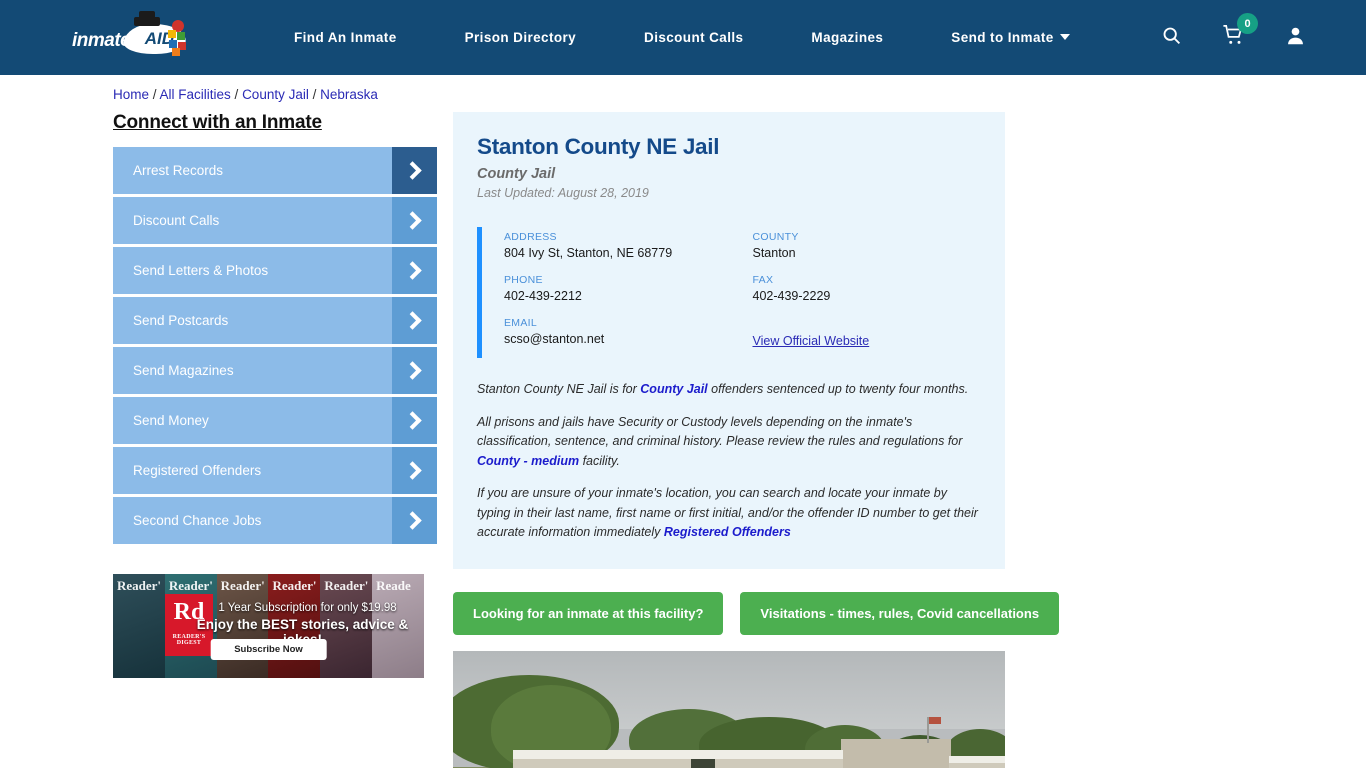 The width and height of the screenshot is (1366, 768). What do you see at coordinates (543, 296) in the screenshot?
I see `field-value: 402-439-2212` at bounding box center [543, 296].